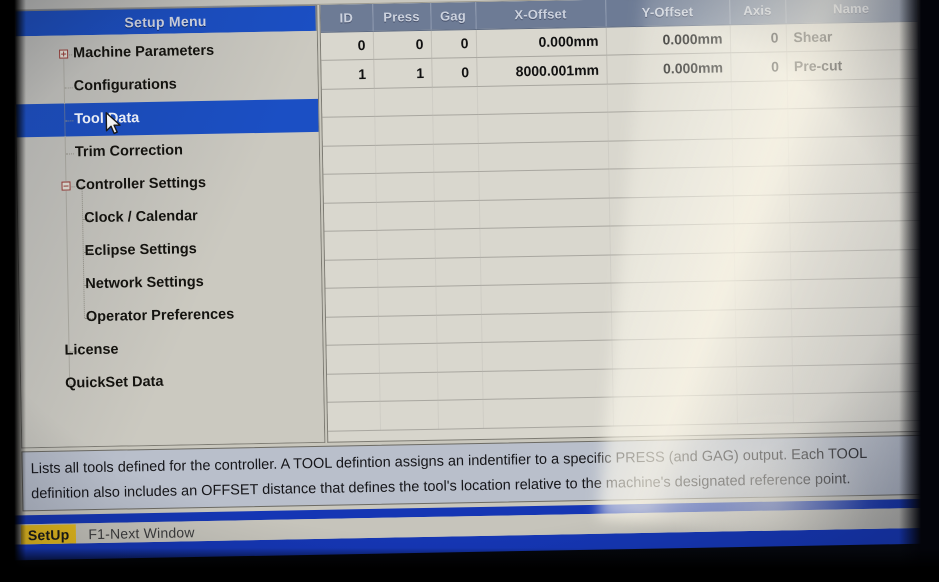 Image resolution: width=939 pixels, height=582 pixels. What do you see at coordinates (48, 534) in the screenshot?
I see `taskbar-setup-button: SetUp` at bounding box center [48, 534].